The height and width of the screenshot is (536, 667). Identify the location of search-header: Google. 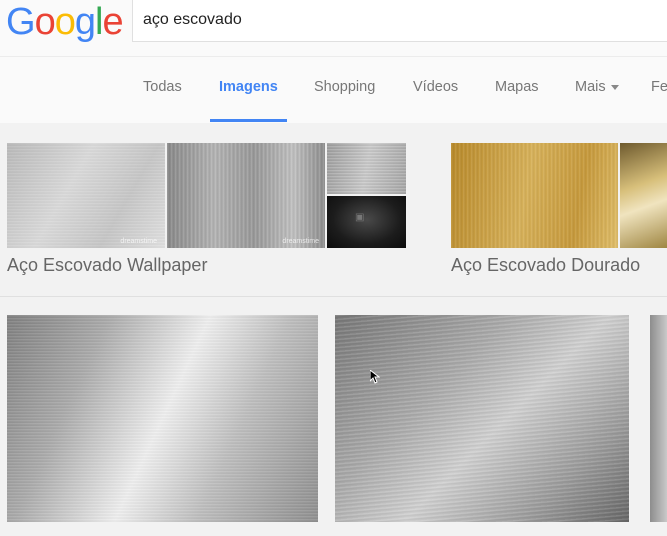
(333, 28).